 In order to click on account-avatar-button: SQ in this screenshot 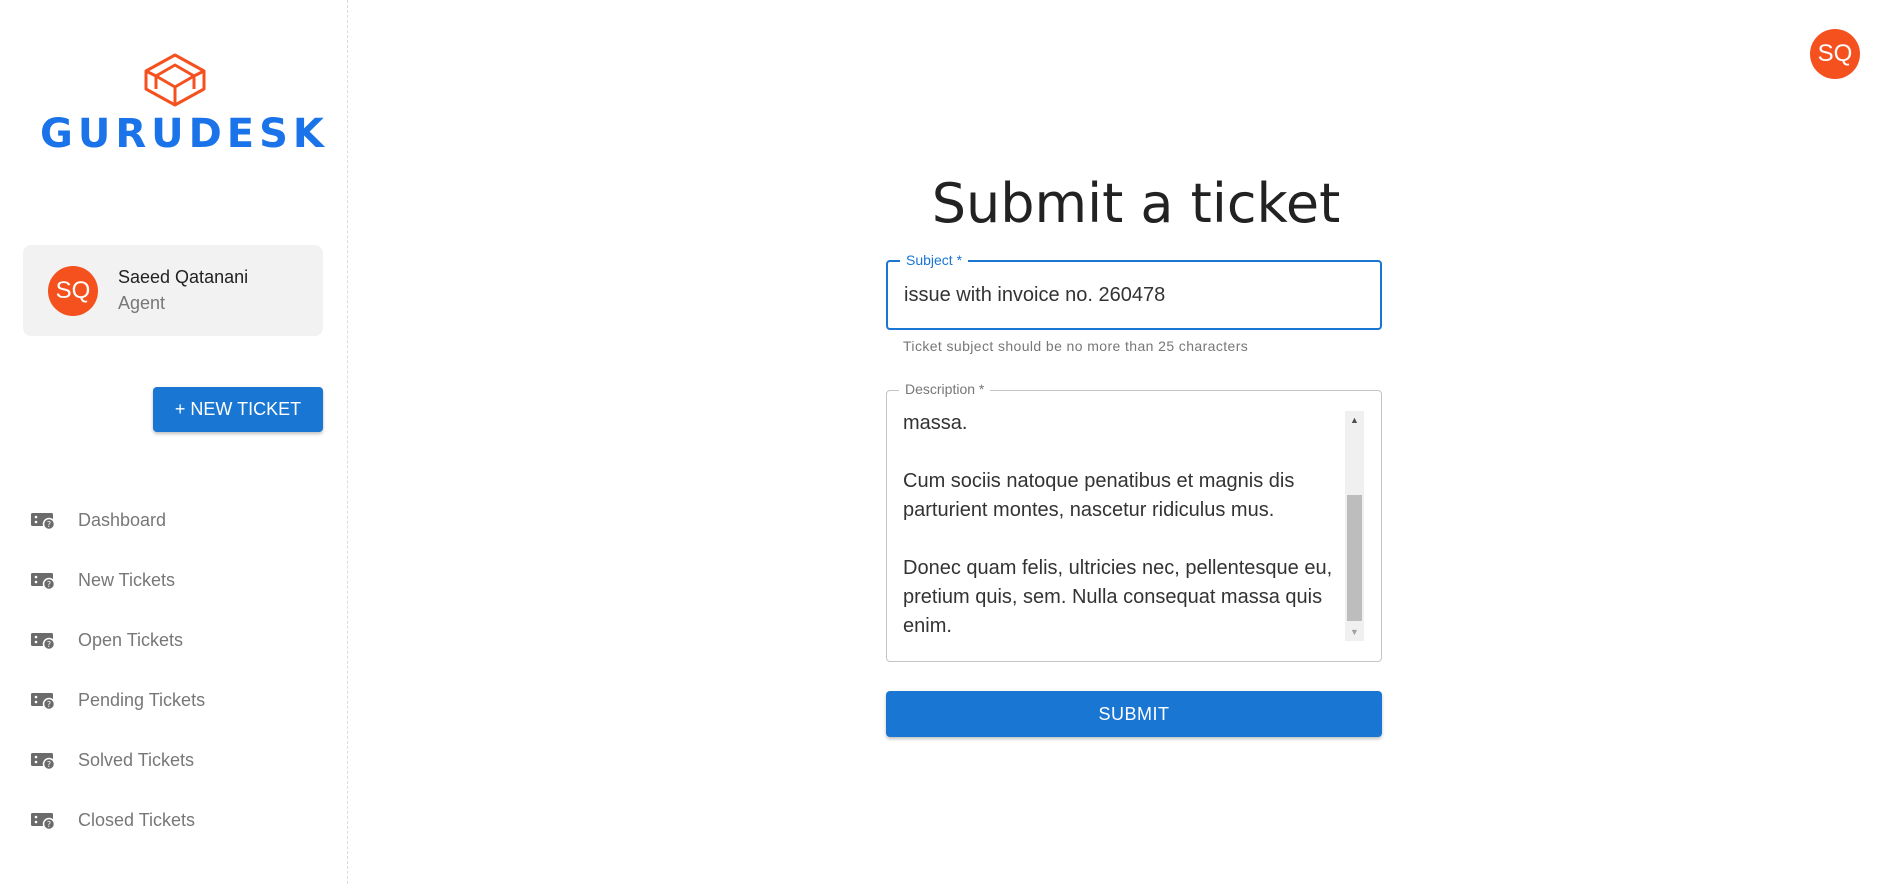, I will do `click(1835, 54)`.